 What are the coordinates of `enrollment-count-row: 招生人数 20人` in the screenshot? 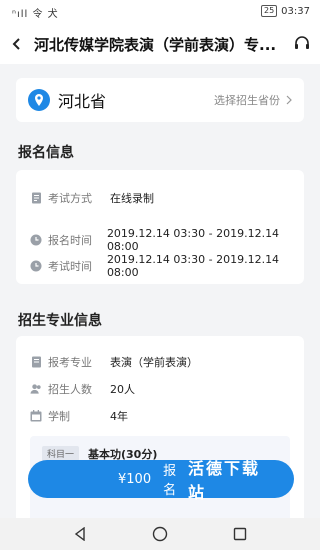 It's located at (82, 389).